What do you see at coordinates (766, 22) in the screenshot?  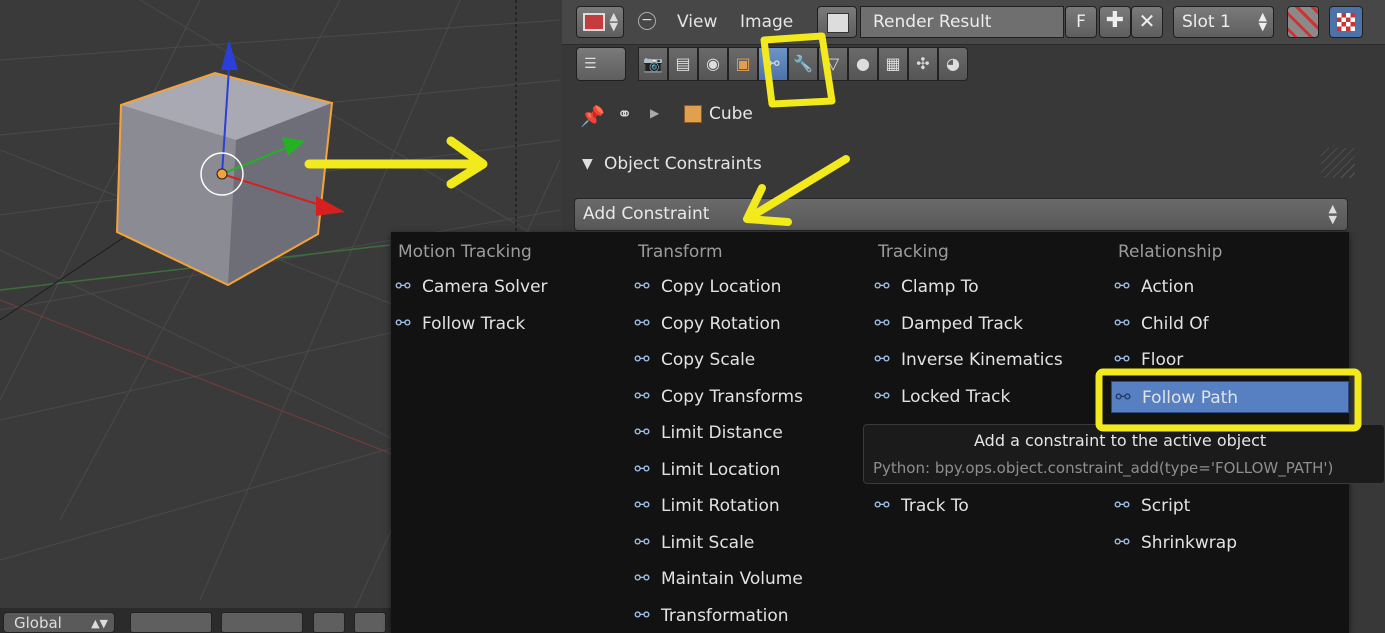 I see `menu-image: Image` at bounding box center [766, 22].